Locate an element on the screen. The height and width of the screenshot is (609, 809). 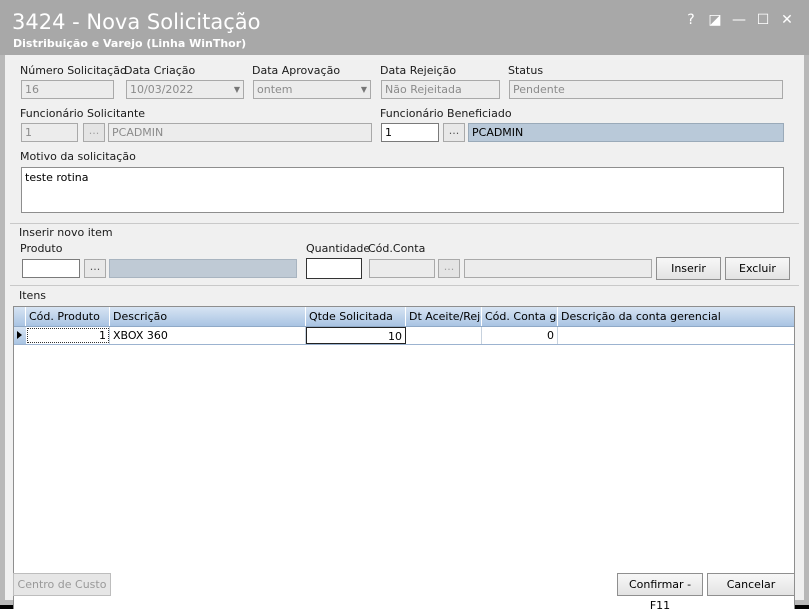
conta-label: Cód.Conta is located at coordinates (397, 248).